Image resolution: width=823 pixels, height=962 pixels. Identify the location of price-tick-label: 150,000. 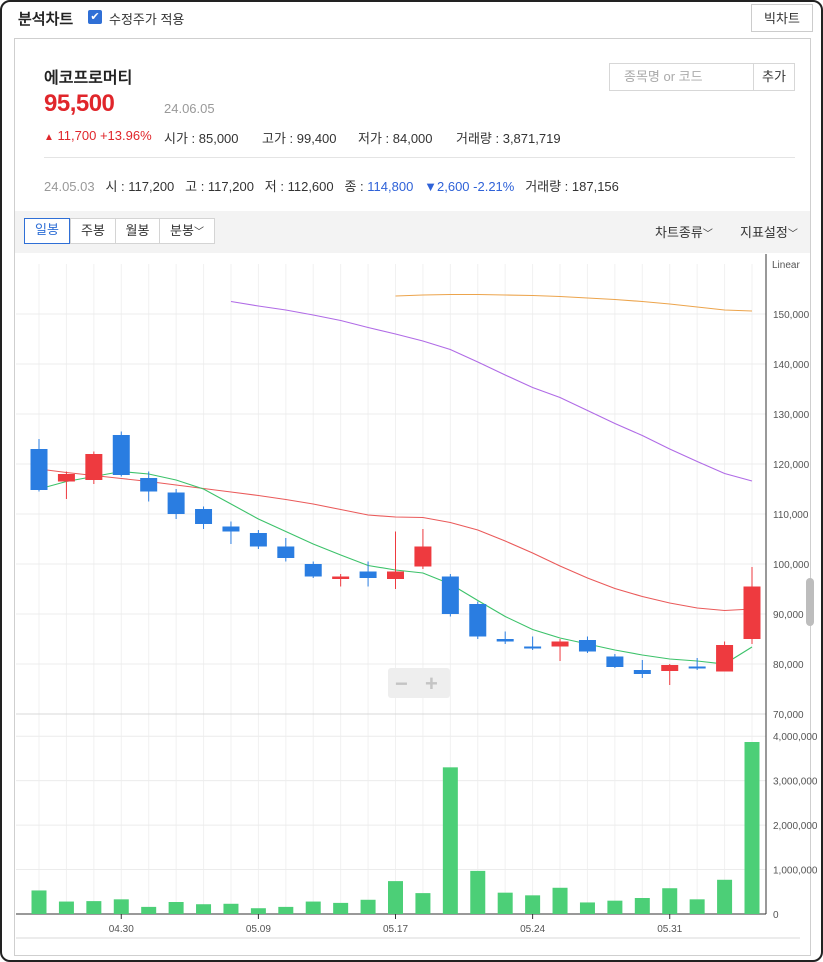
(791, 315).